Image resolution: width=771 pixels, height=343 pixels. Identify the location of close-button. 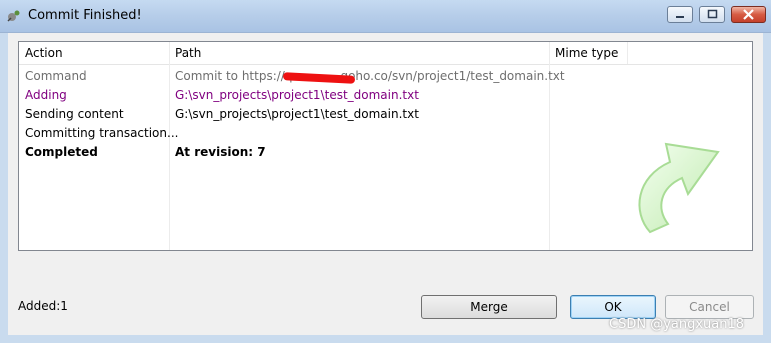
(748, 14).